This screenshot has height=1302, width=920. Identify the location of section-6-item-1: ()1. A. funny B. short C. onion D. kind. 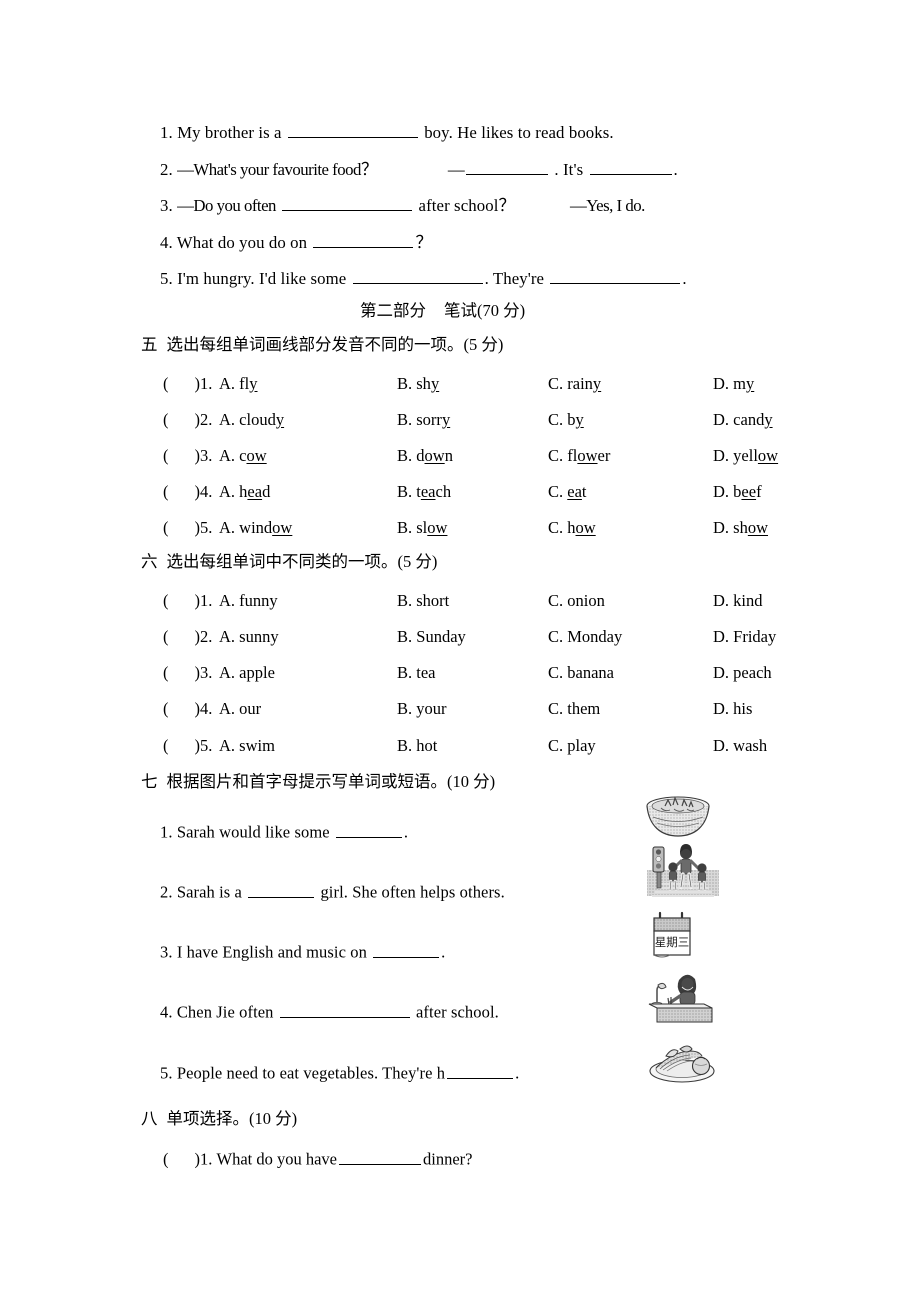
(493, 602).